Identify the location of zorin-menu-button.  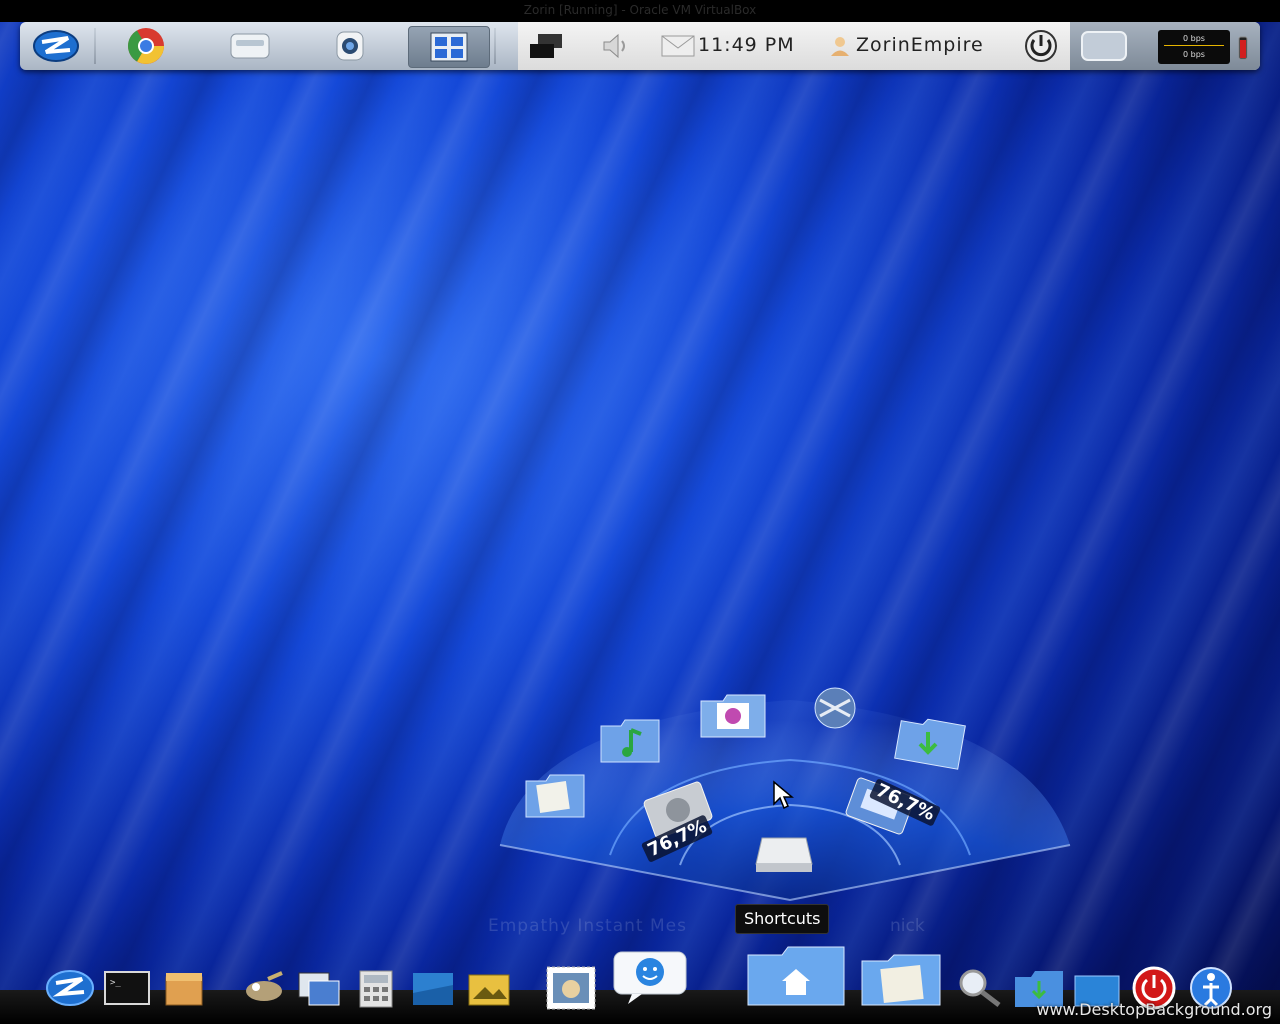
(56, 46).